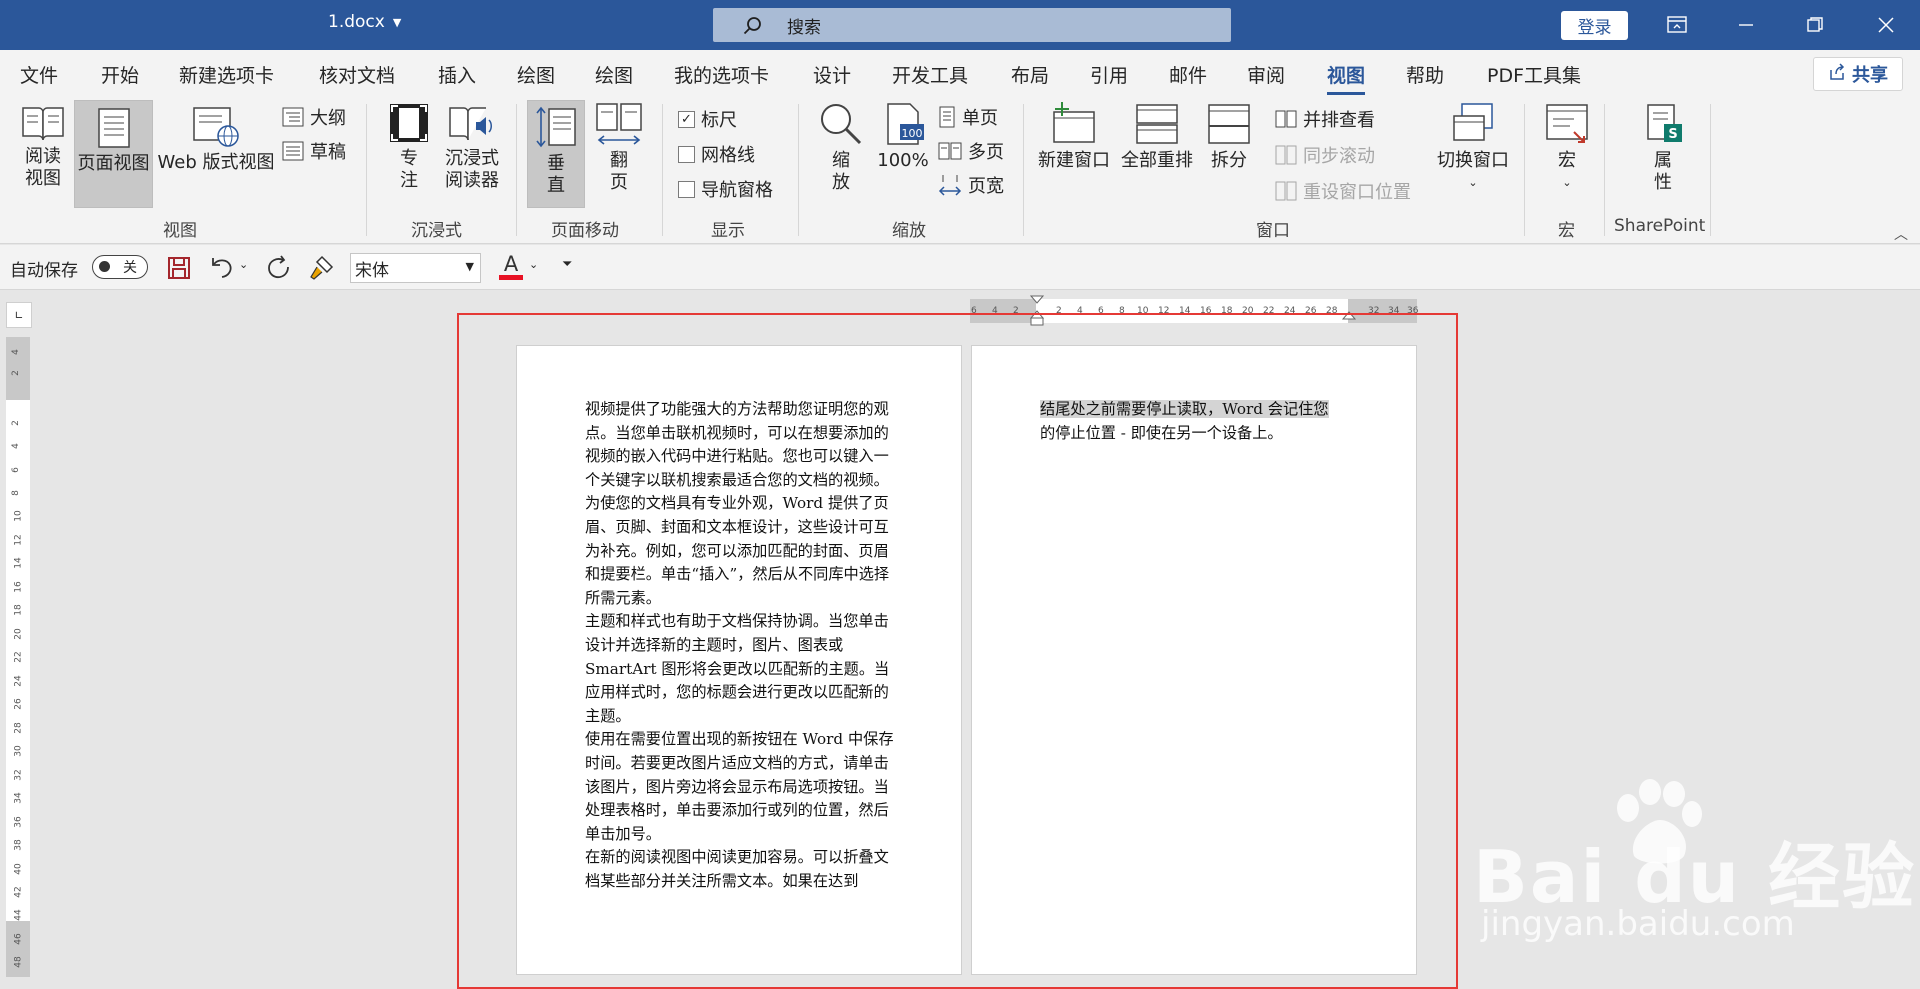 This screenshot has width=1920, height=989. Describe the element at coordinates (356, 22) in the screenshot. I see `document-filename: 1.docx` at that location.